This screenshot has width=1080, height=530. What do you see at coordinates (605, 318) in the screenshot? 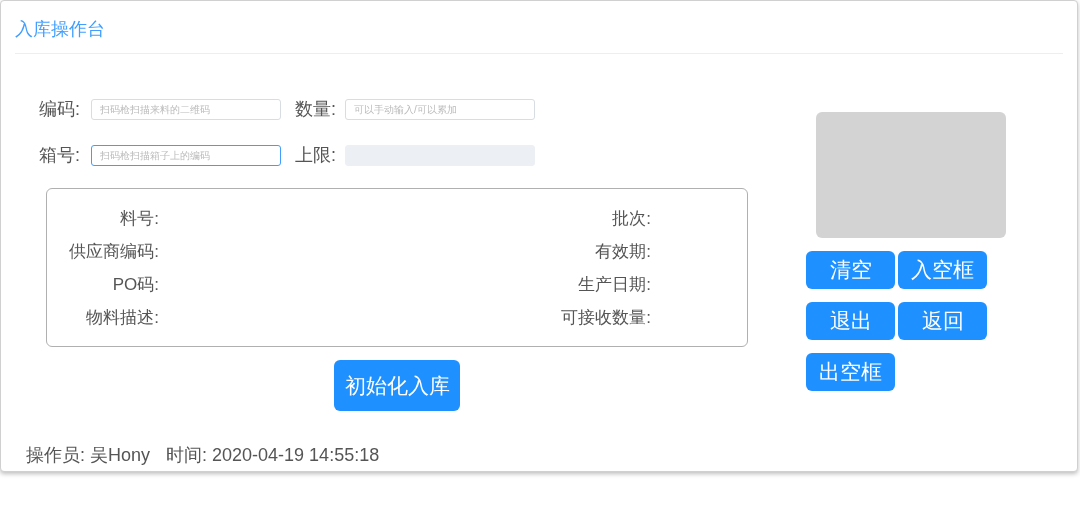
I see `info-label: 可接收数量:` at bounding box center [605, 318].